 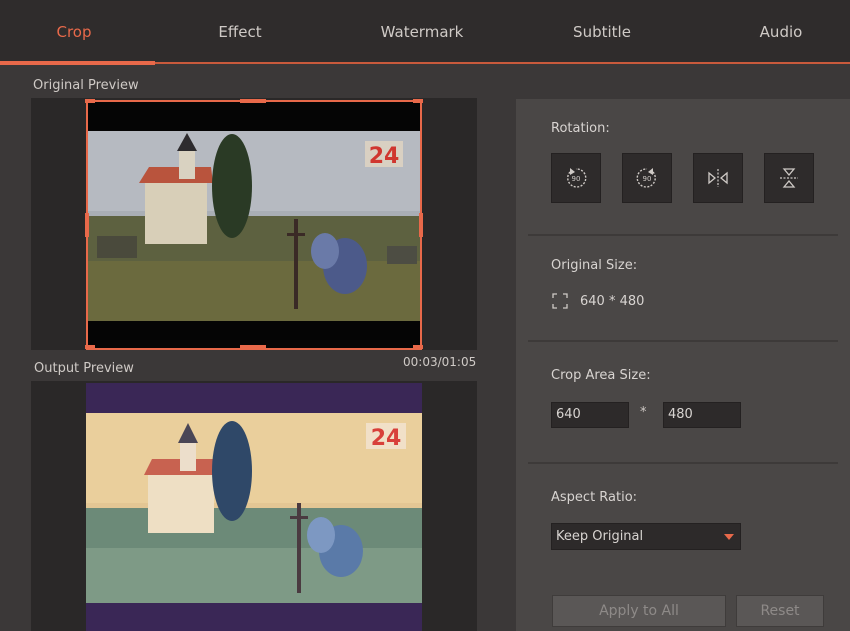 What do you see at coordinates (84, 368) in the screenshot?
I see `output-preview-label: Output Preview` at bounding box center [84, 368].